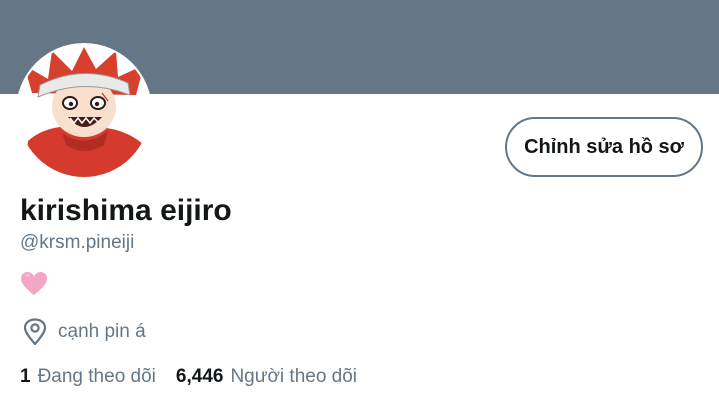  What do you see at coordinates (199, 376) in the screenshot?
I see `followers-count: 6,446` at bounding box center [199, 376].